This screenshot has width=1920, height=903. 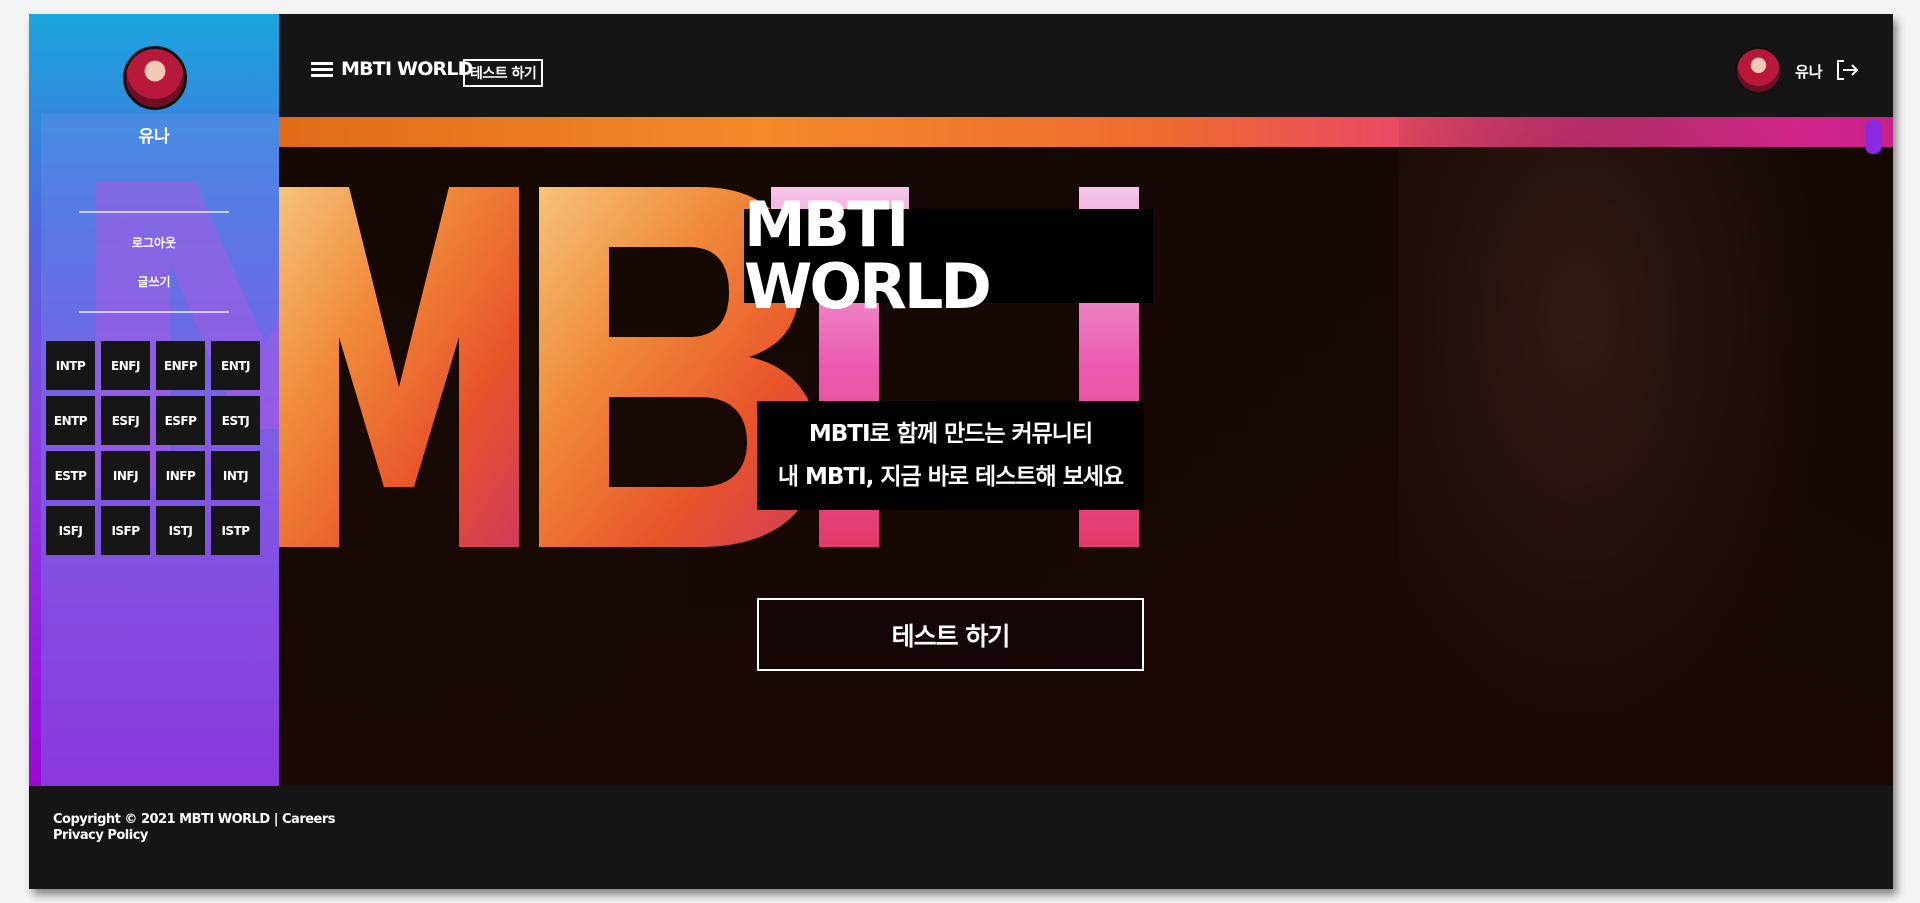 I want to click on sidebar-avatar, so click(x=155, y=78).